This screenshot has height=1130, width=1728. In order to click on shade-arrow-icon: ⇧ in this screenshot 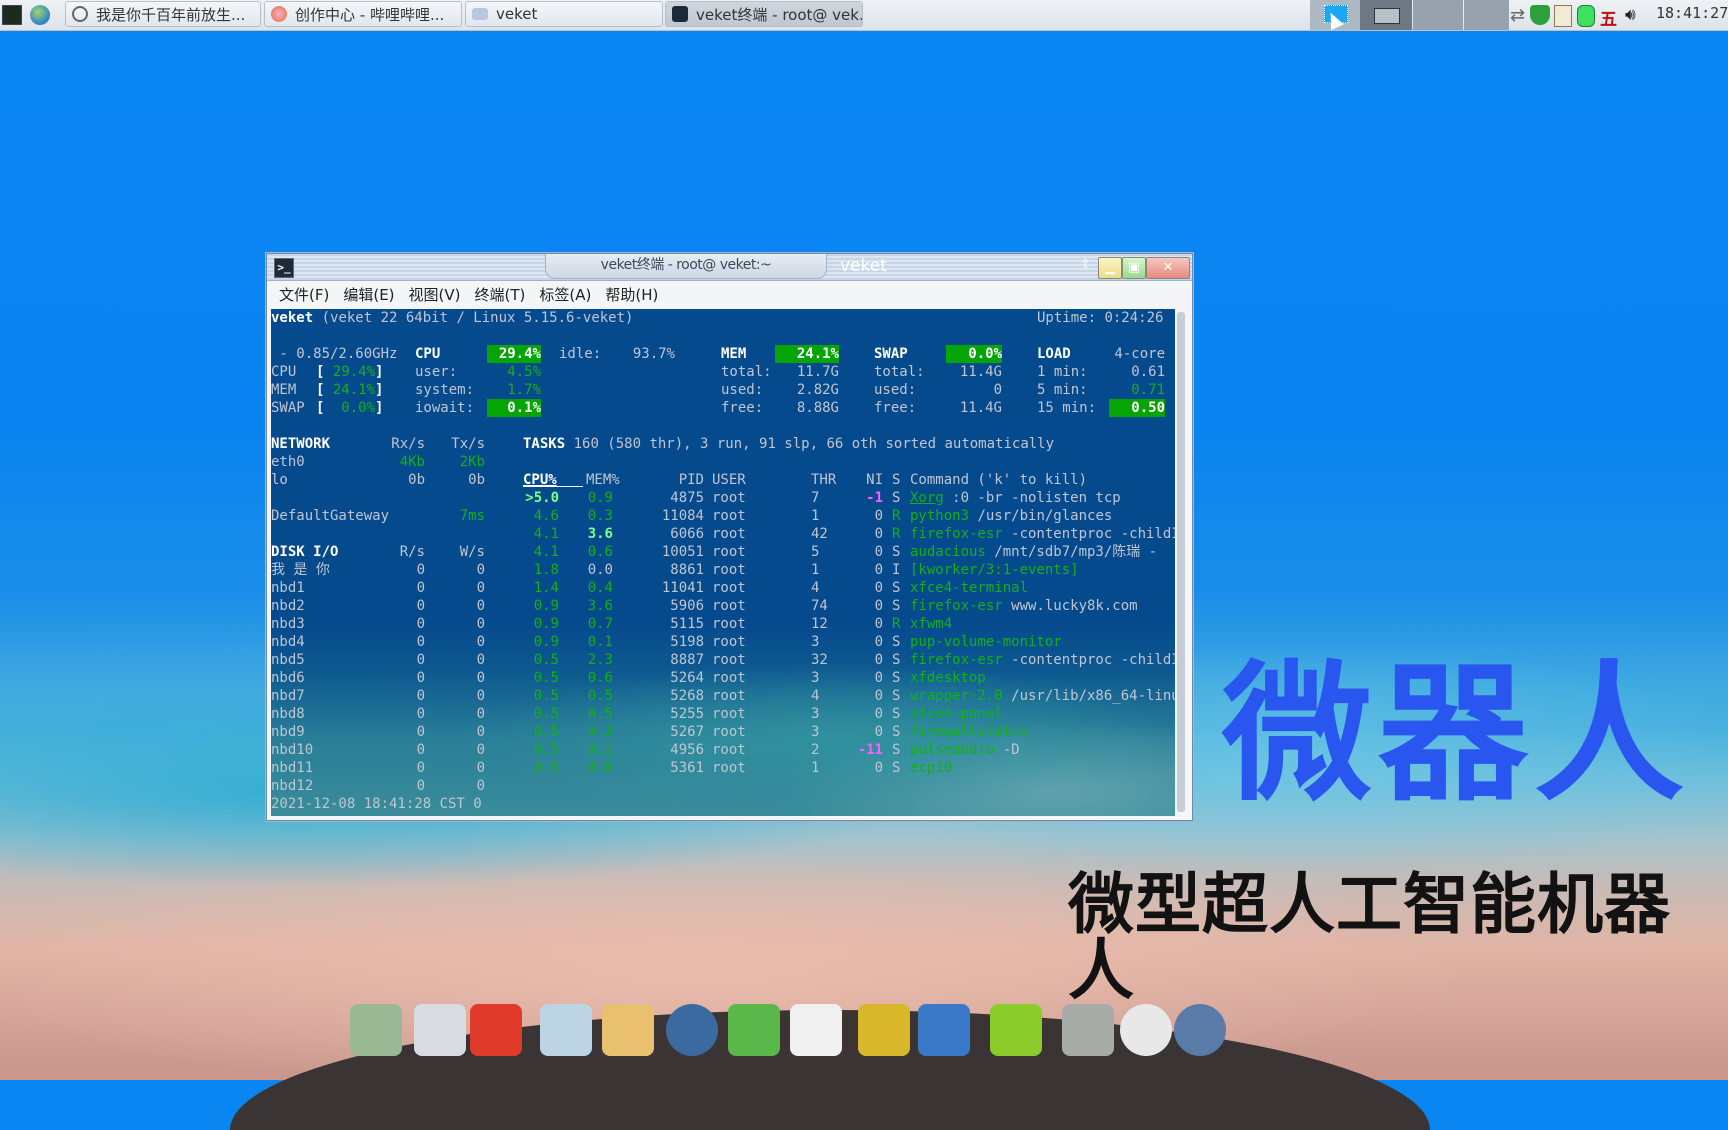, I will do `click(1085, 264)`.